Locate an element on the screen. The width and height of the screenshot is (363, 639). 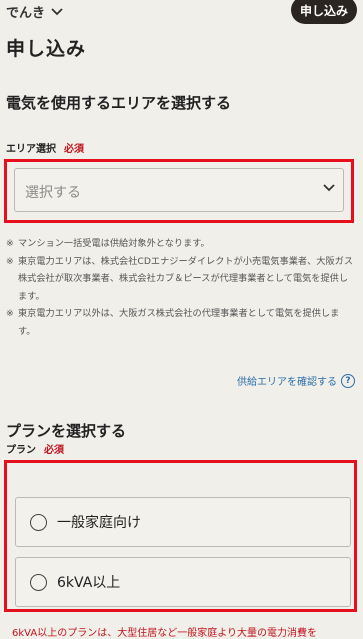
plan-option-6kva: 6kVA以上 is located at coordinates (183, 582).